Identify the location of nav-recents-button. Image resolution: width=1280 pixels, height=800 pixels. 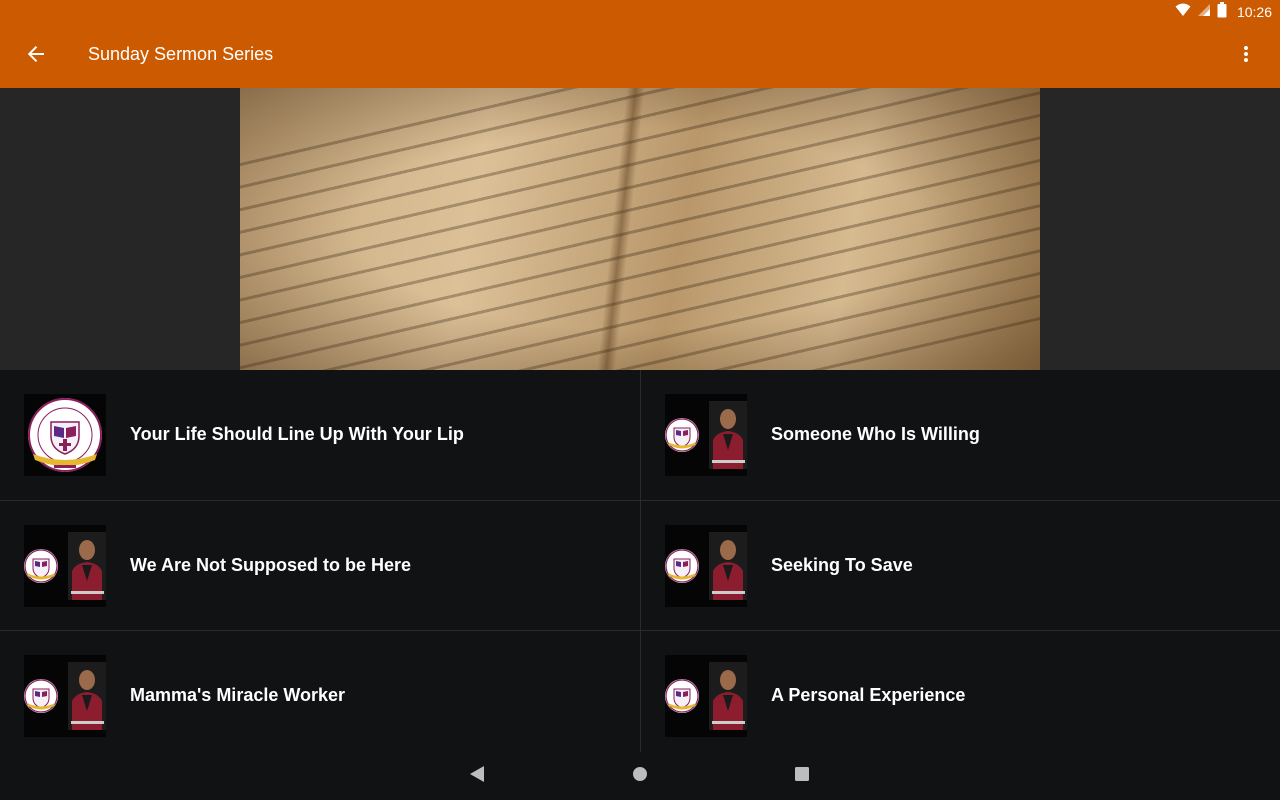
(802, 776).